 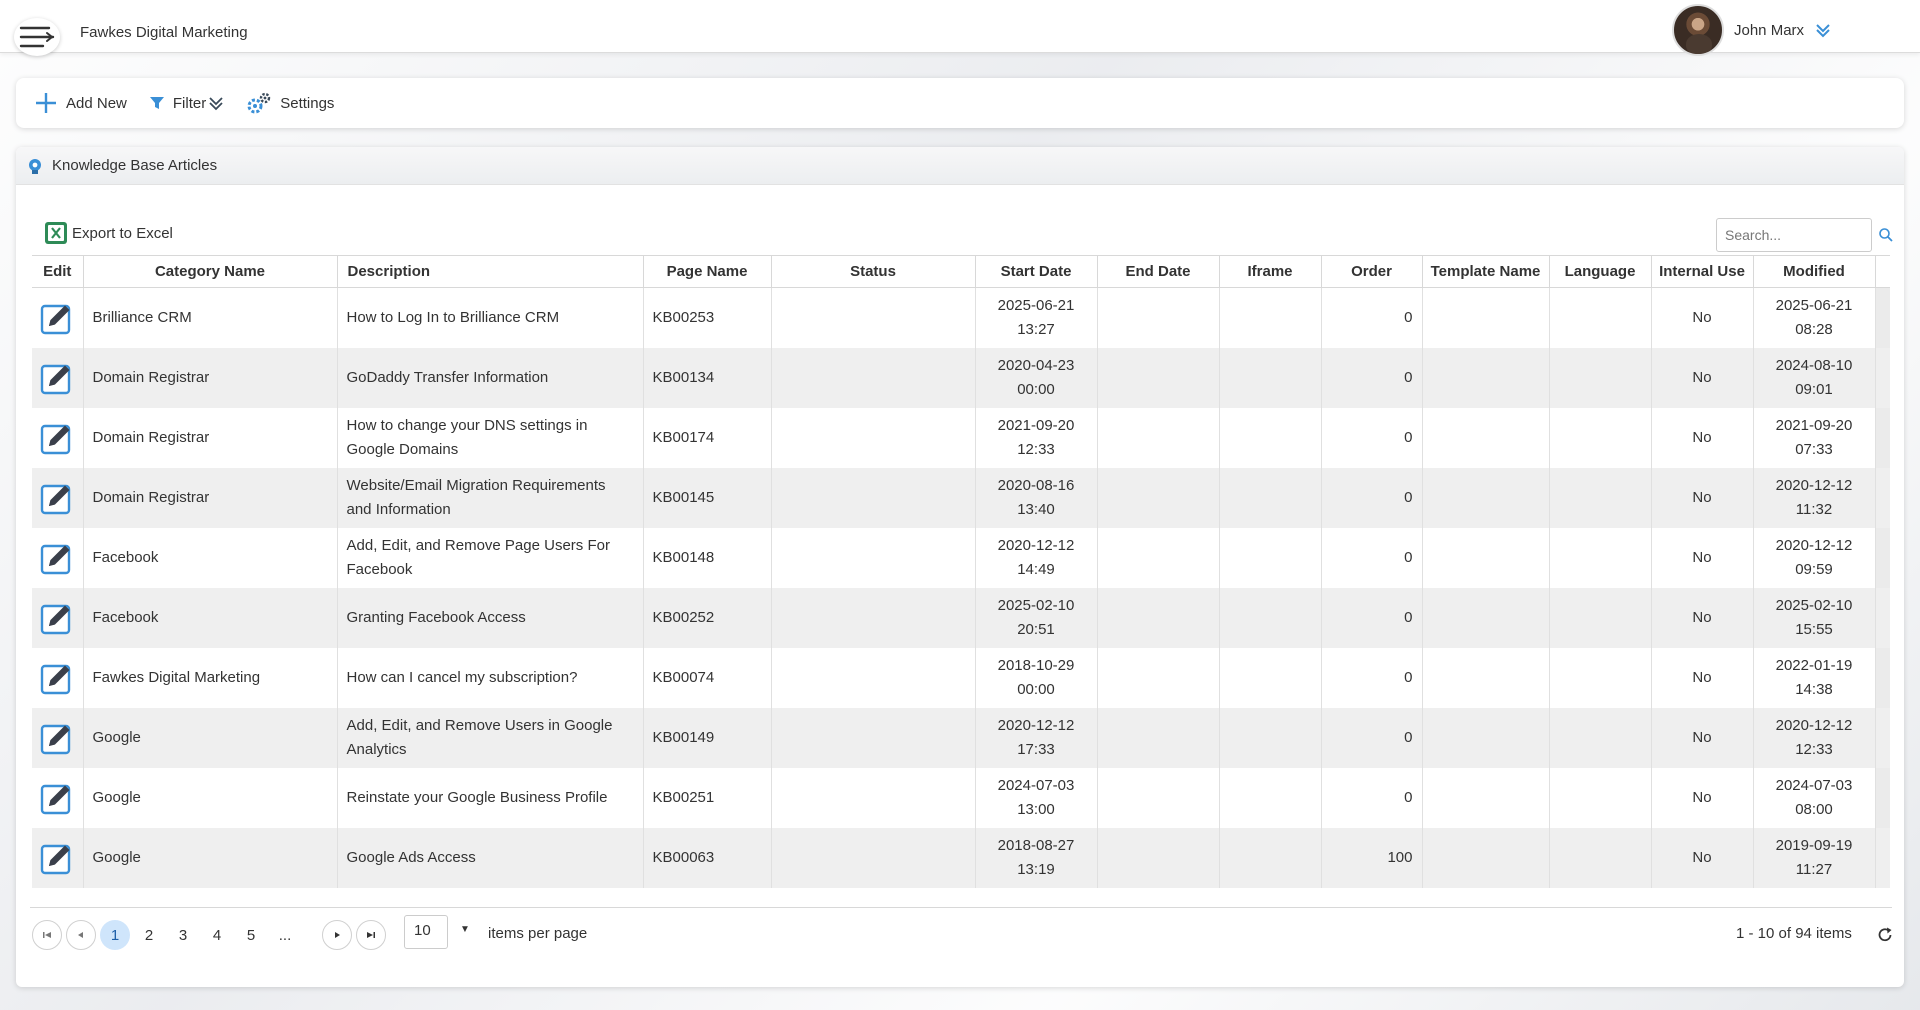 I want to click on column-header: Start Date, so click(x=1036, y=271).